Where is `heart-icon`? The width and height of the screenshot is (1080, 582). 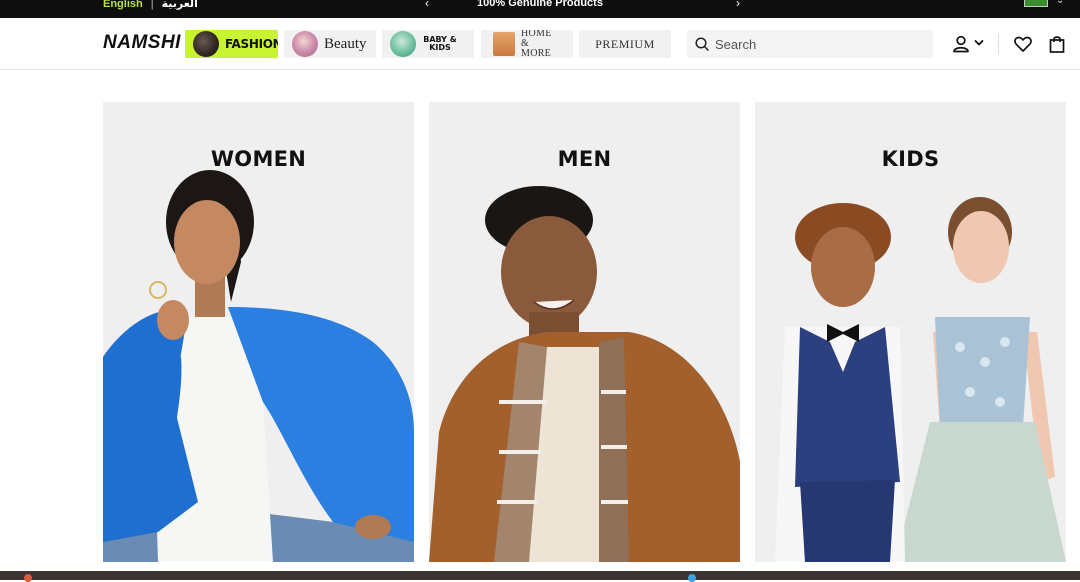
heart-icon is located at coordinates (1023, 44).